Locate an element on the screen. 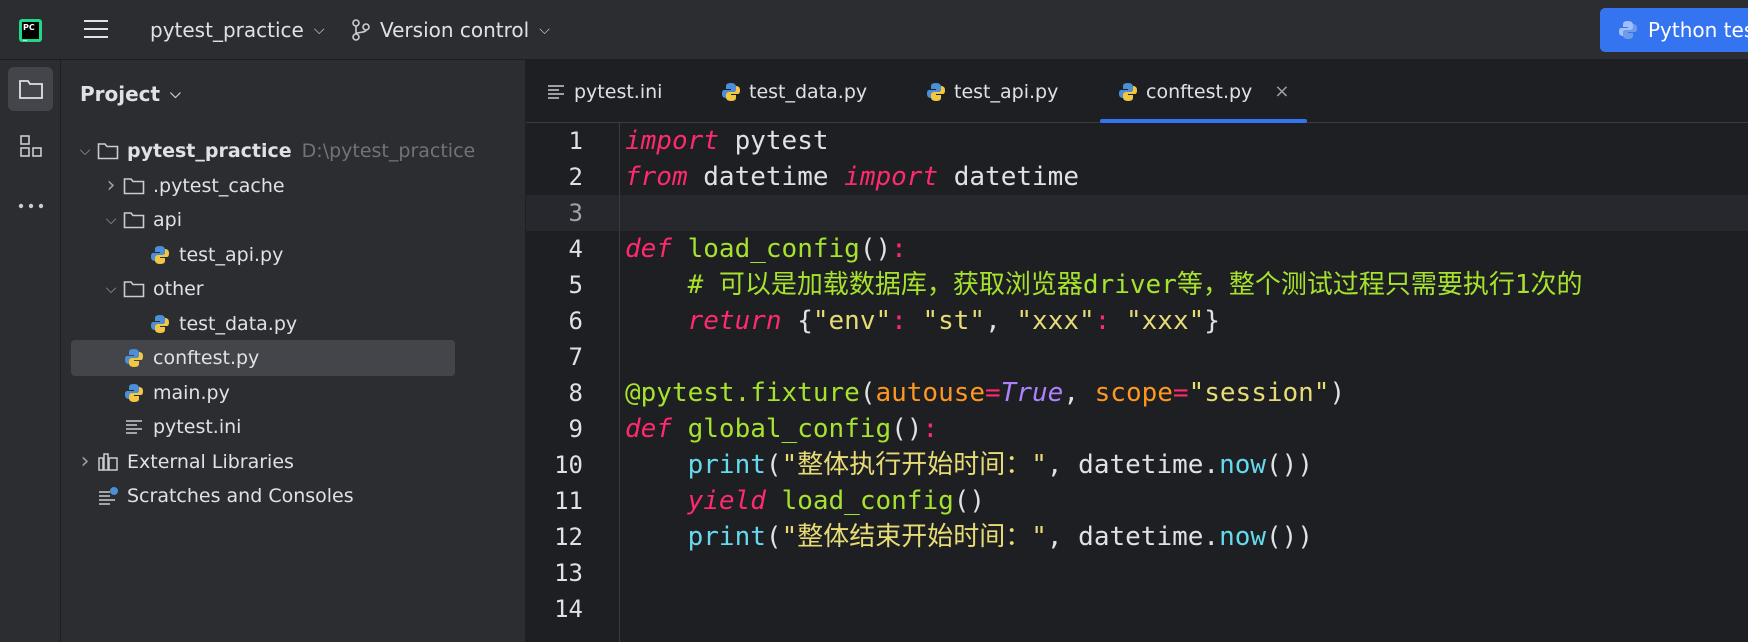  tree-item-selected: conftest.py is located at coordinates (263, 358).